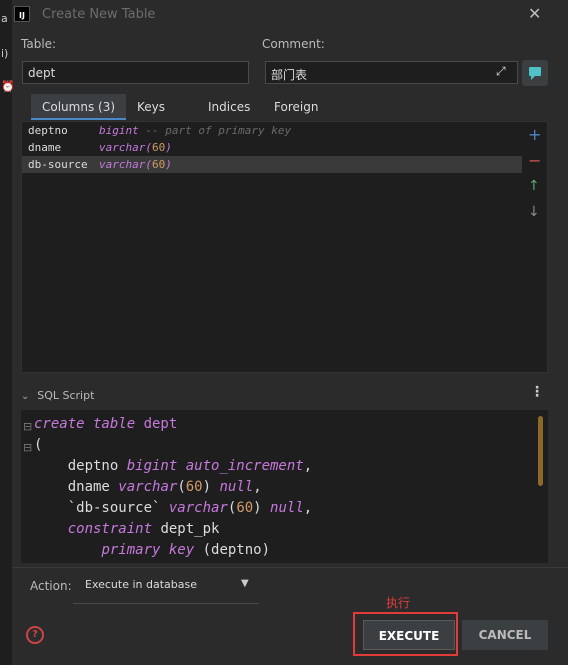 The width and height of the screenshot is (568, 665). What do you see at coordinates (8, 86) in the screenshot?
I see `left-strip-clock-icon: ⏰` at bounding box center [8, 86].